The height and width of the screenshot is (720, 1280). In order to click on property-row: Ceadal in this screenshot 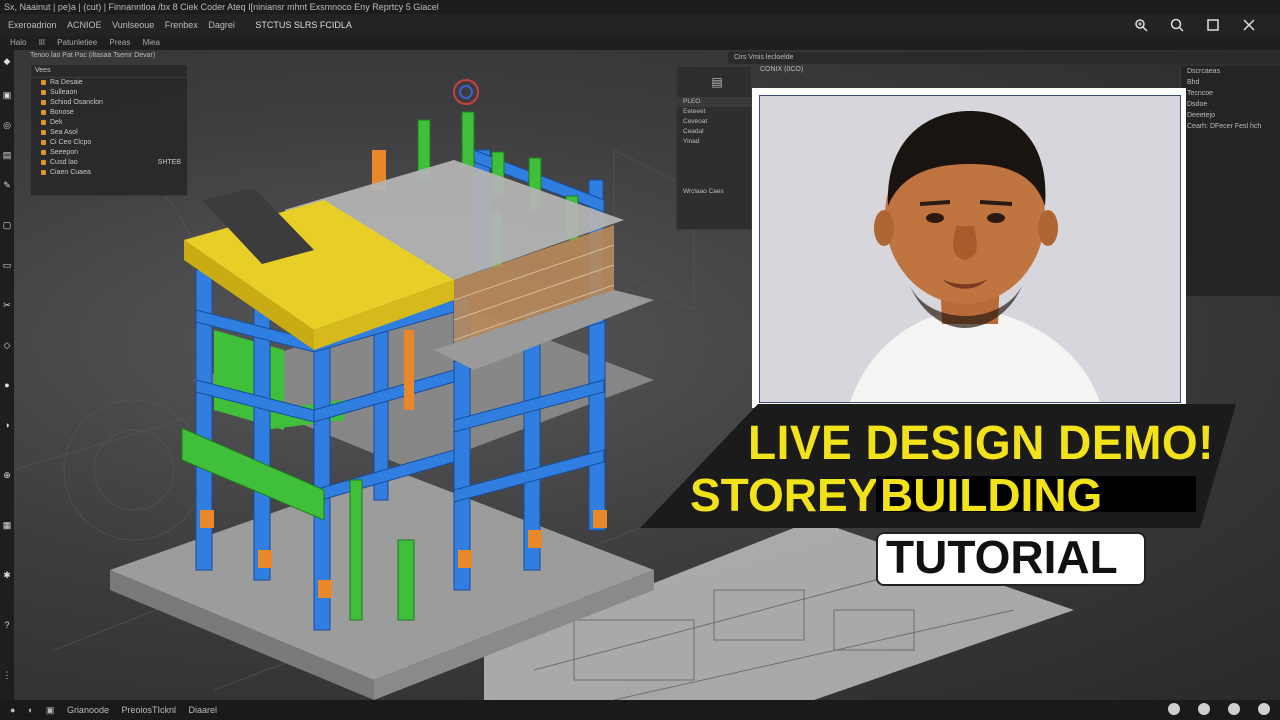, I will do `click(714, 132)`.